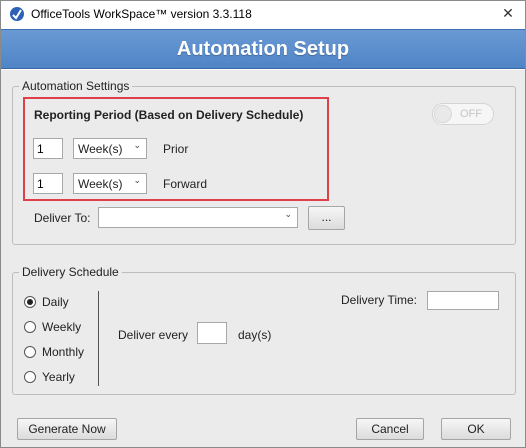  I want to click on schedule-divider, so click(98, 338).